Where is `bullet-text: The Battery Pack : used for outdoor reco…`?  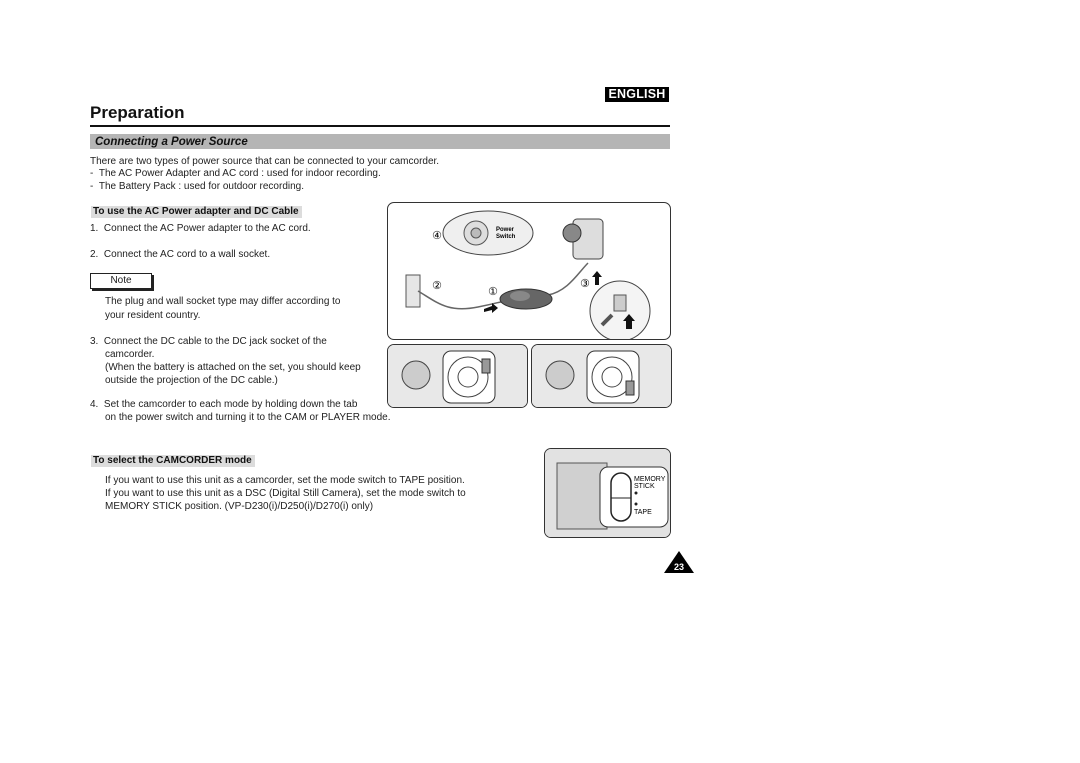
bullet-text: The Battery Pack : used for outdoor reco… is located at coordinates (201, 186).